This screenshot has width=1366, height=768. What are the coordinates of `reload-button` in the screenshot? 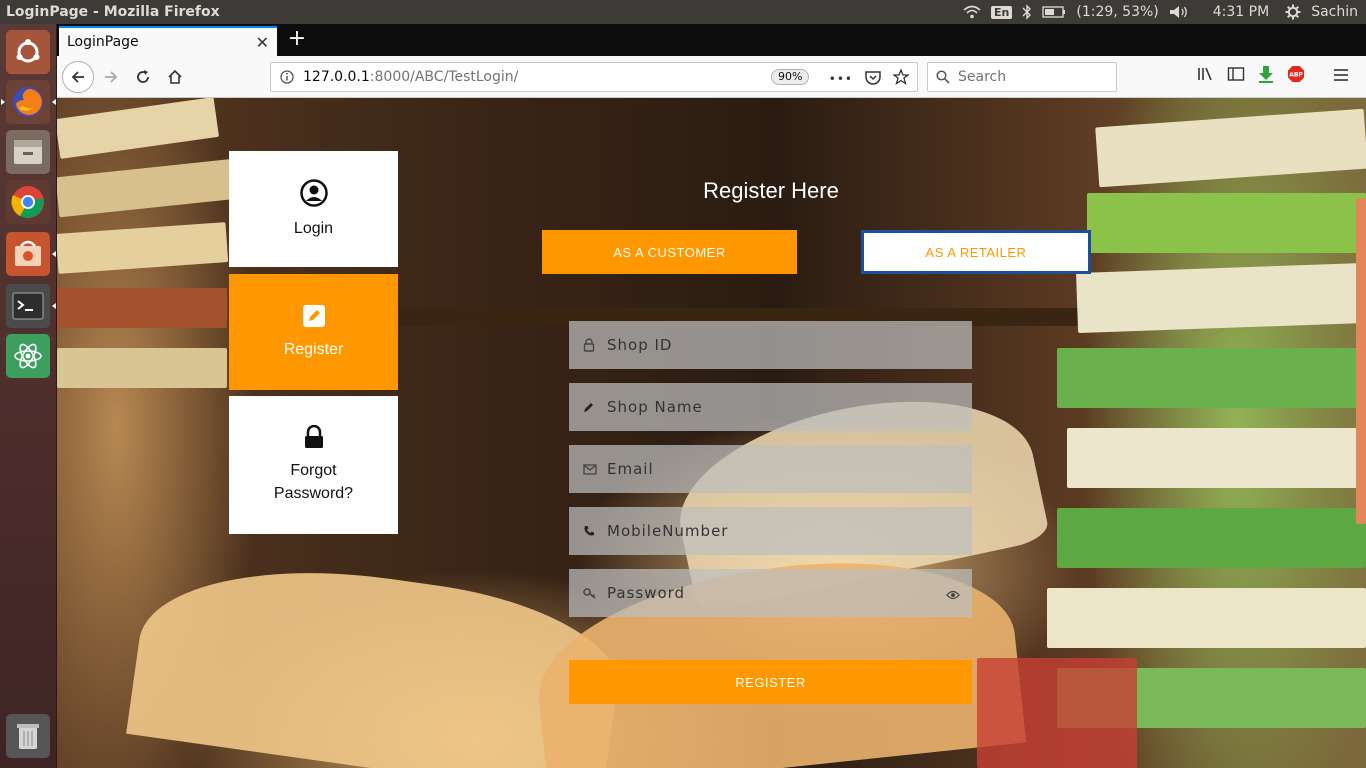 It's located at (143, 77).